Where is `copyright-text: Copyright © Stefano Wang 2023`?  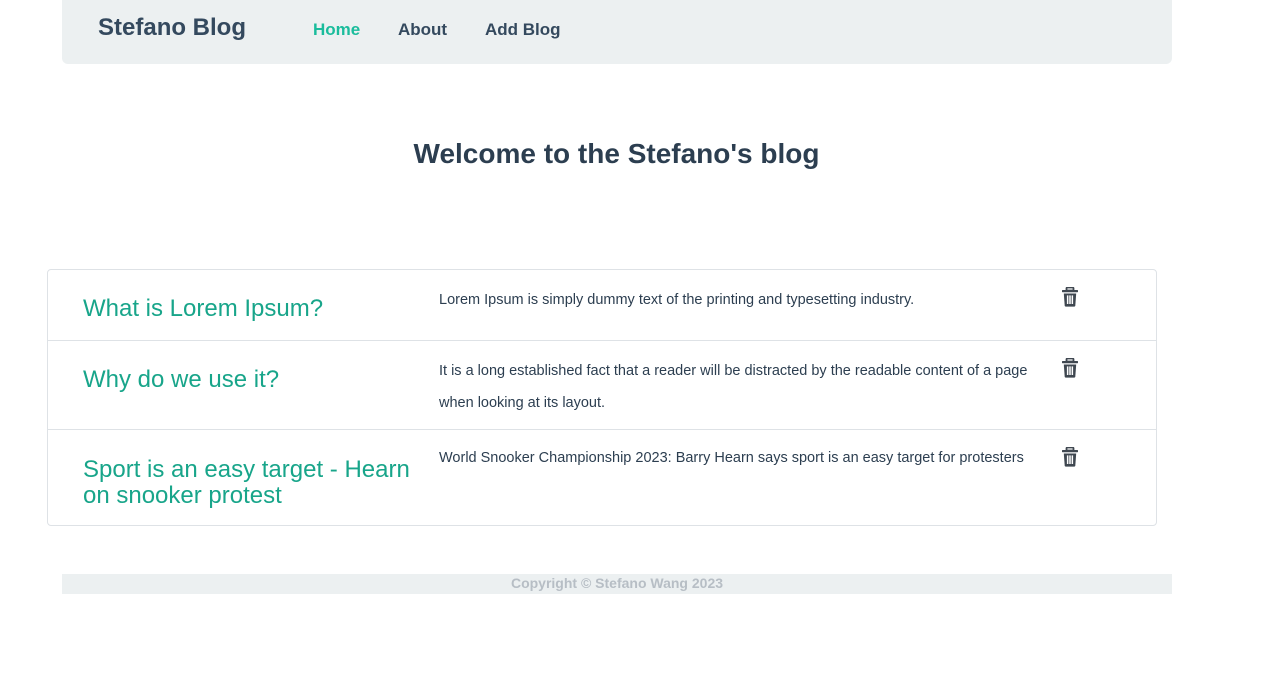
copyright-text: Copyright © Stefano Wang 2023 is located at coordinates (617, 583).